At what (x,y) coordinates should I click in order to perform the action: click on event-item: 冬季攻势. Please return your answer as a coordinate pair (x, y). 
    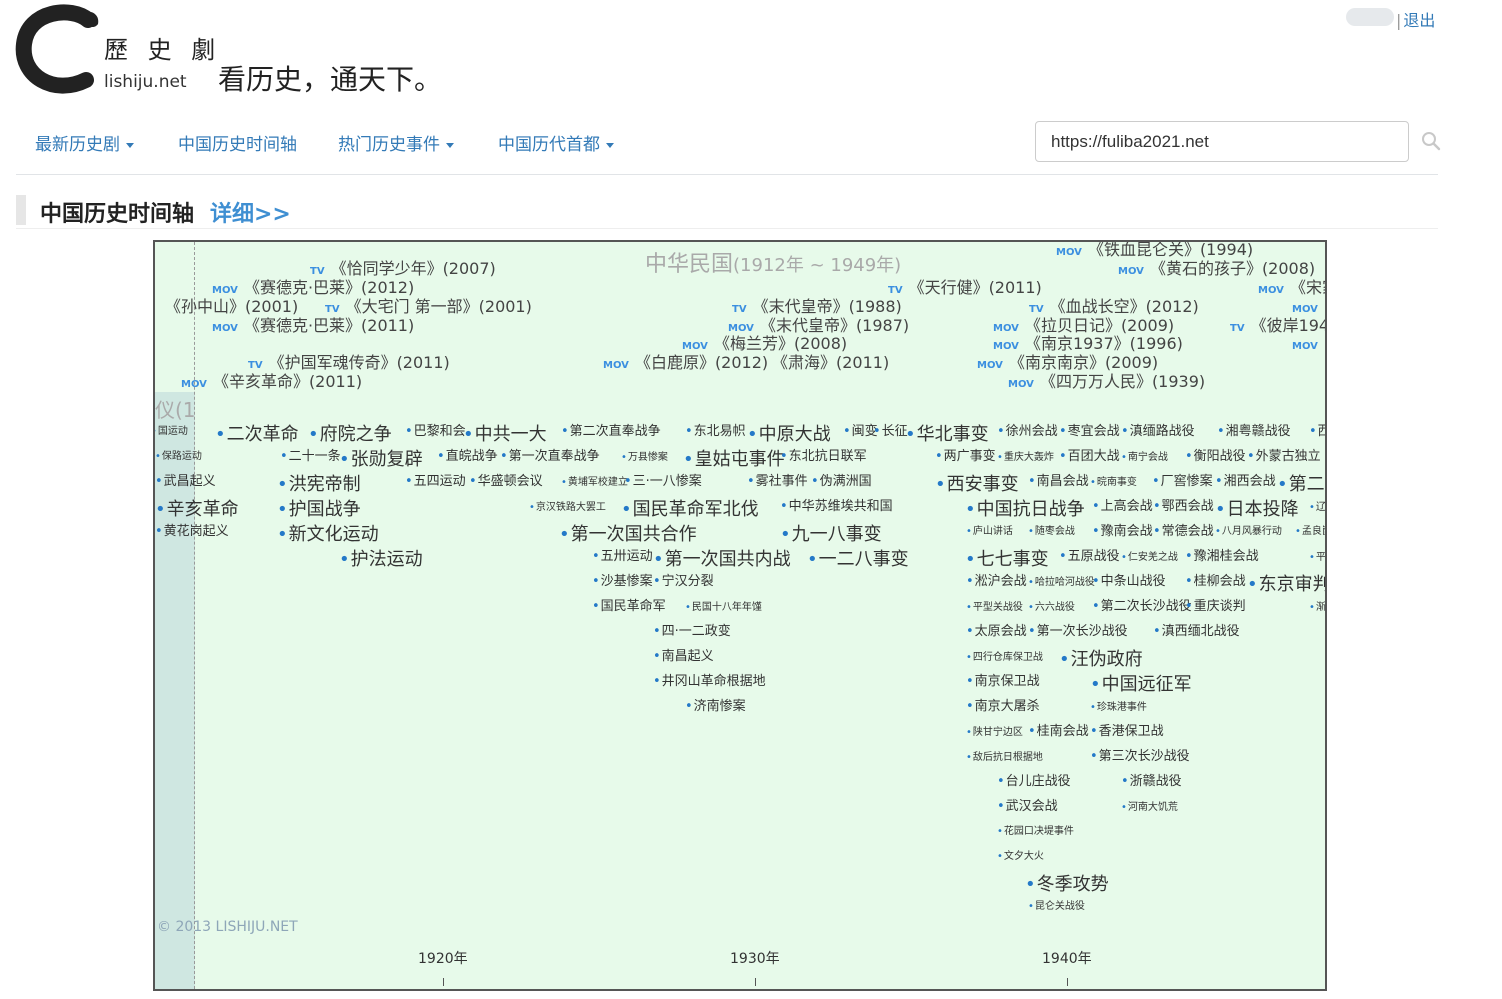
    Looking at the image, I should click on (1067, 885).